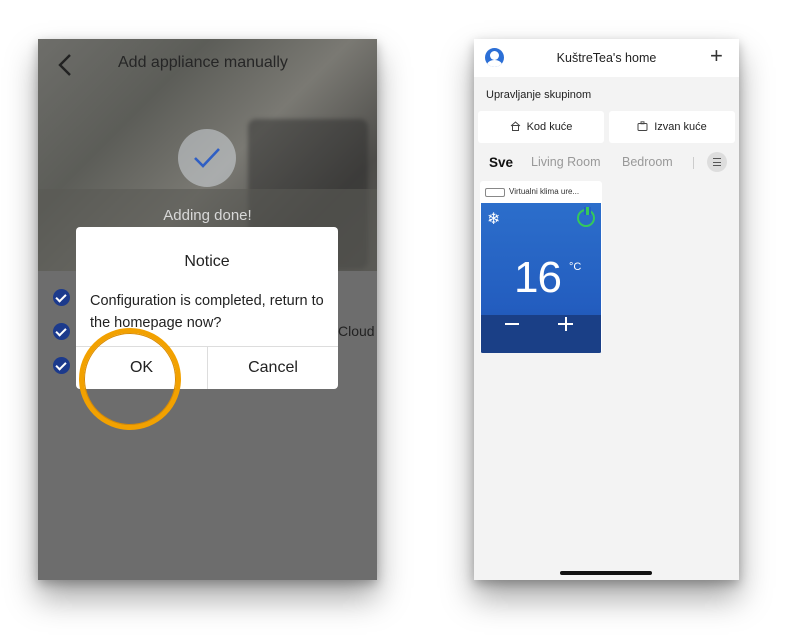 The width and height of the screenshot is (794, 642). I want to click on cancel-button: Cancel, so click(273, 368).